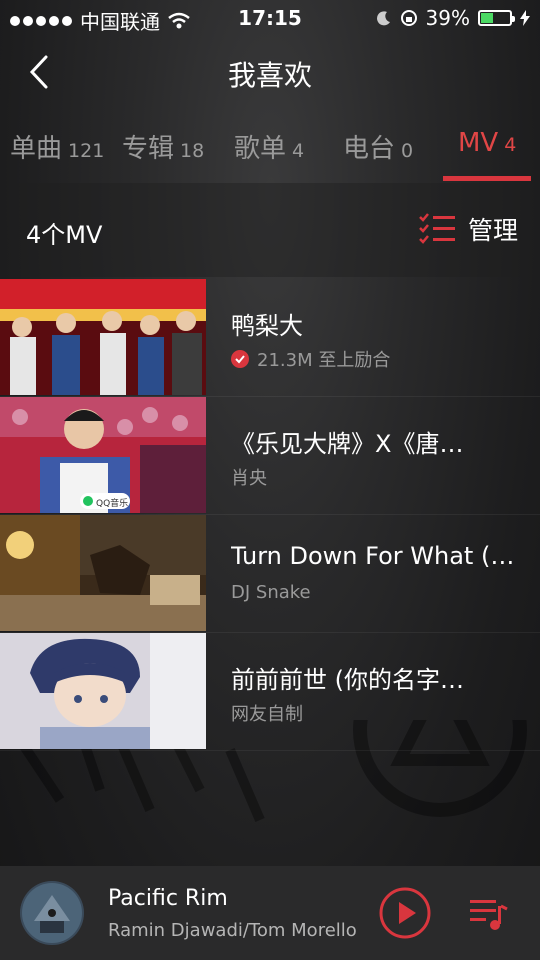 Image resolution: width=540 pixels, height=960 pixels. I want to click on mini-player: Pacific Rim Ramin Djawadi/Tom Morello, so click(270, 913).